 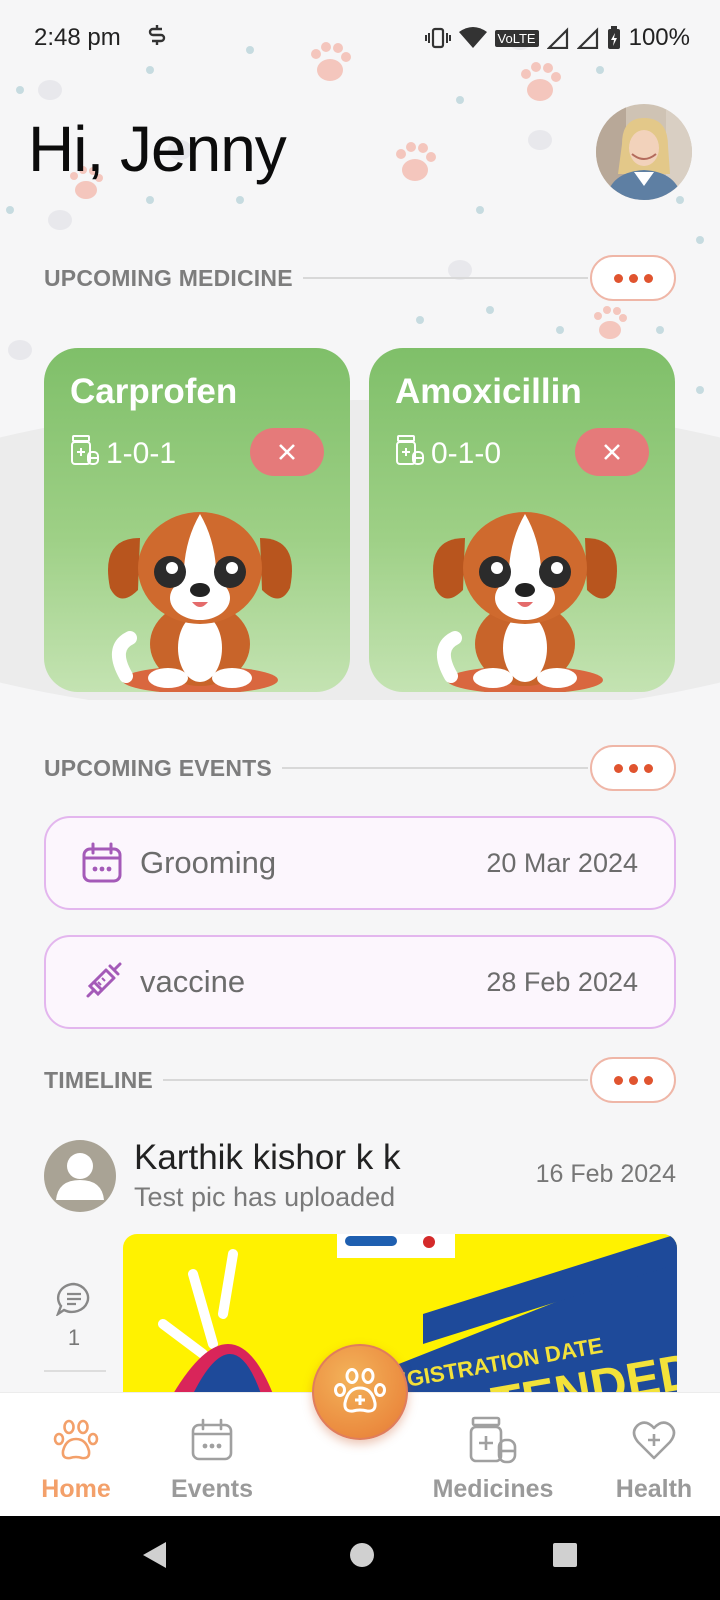 What do you see at coordinates (265, 1197) in the screenshot?
I see `post-description: Test pic has uploaded` at bounding box center [265, 1197].